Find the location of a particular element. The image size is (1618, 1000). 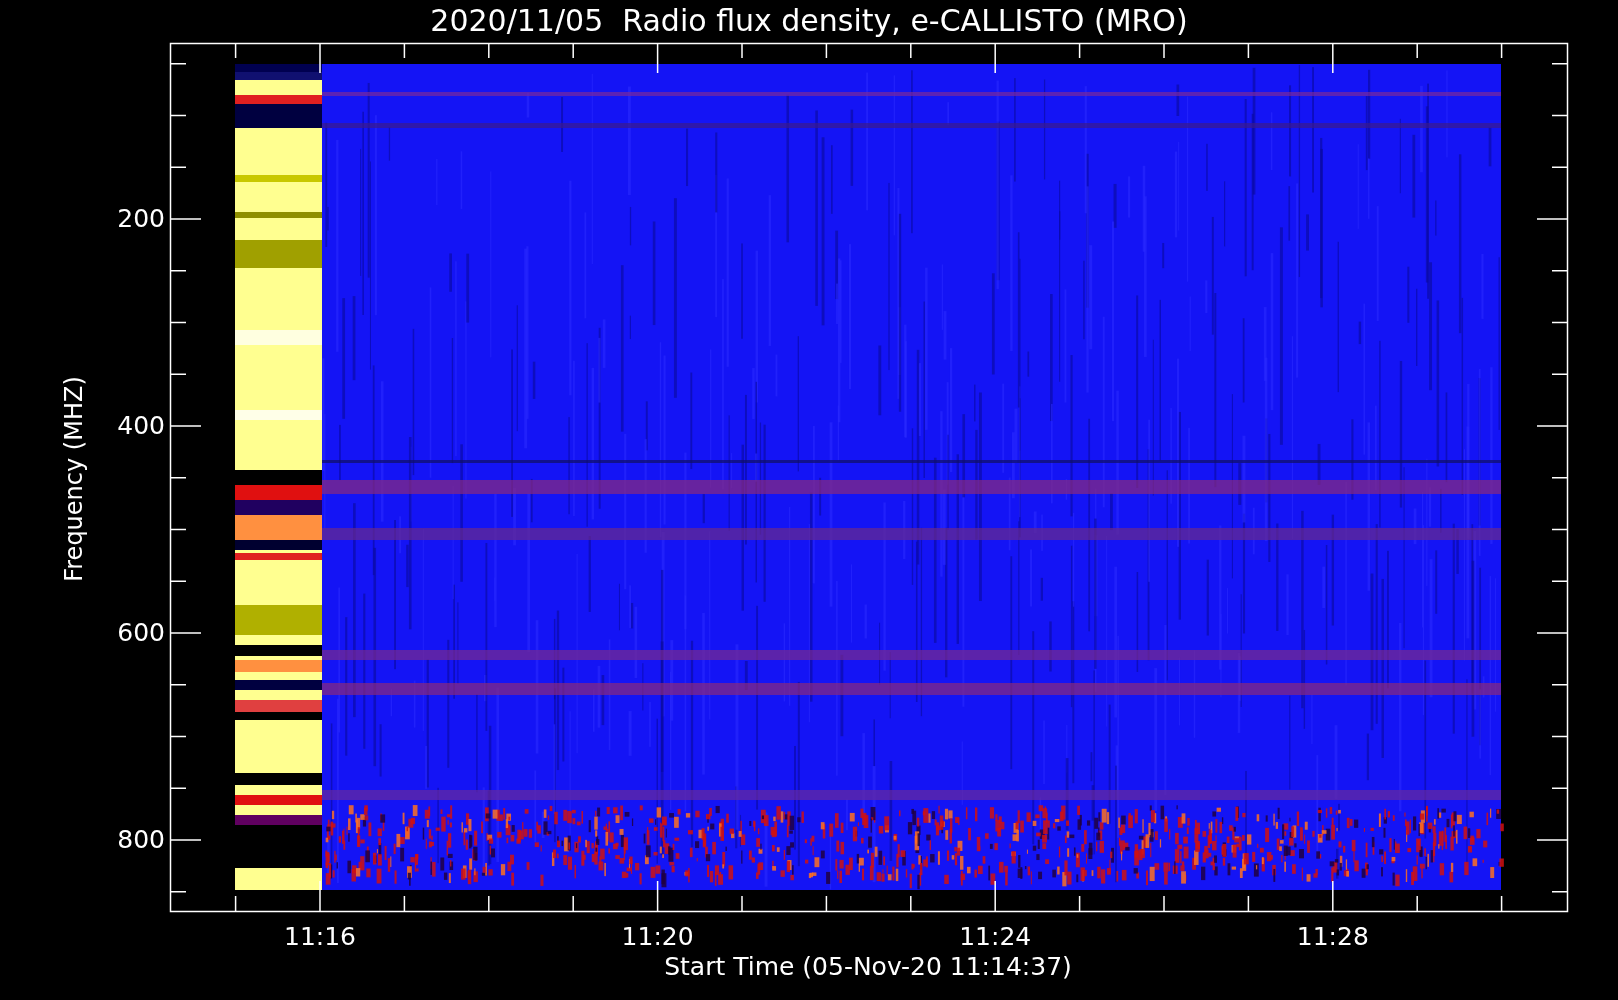

x-tick-label: 11:28 is located at coordinates (1332, 936).